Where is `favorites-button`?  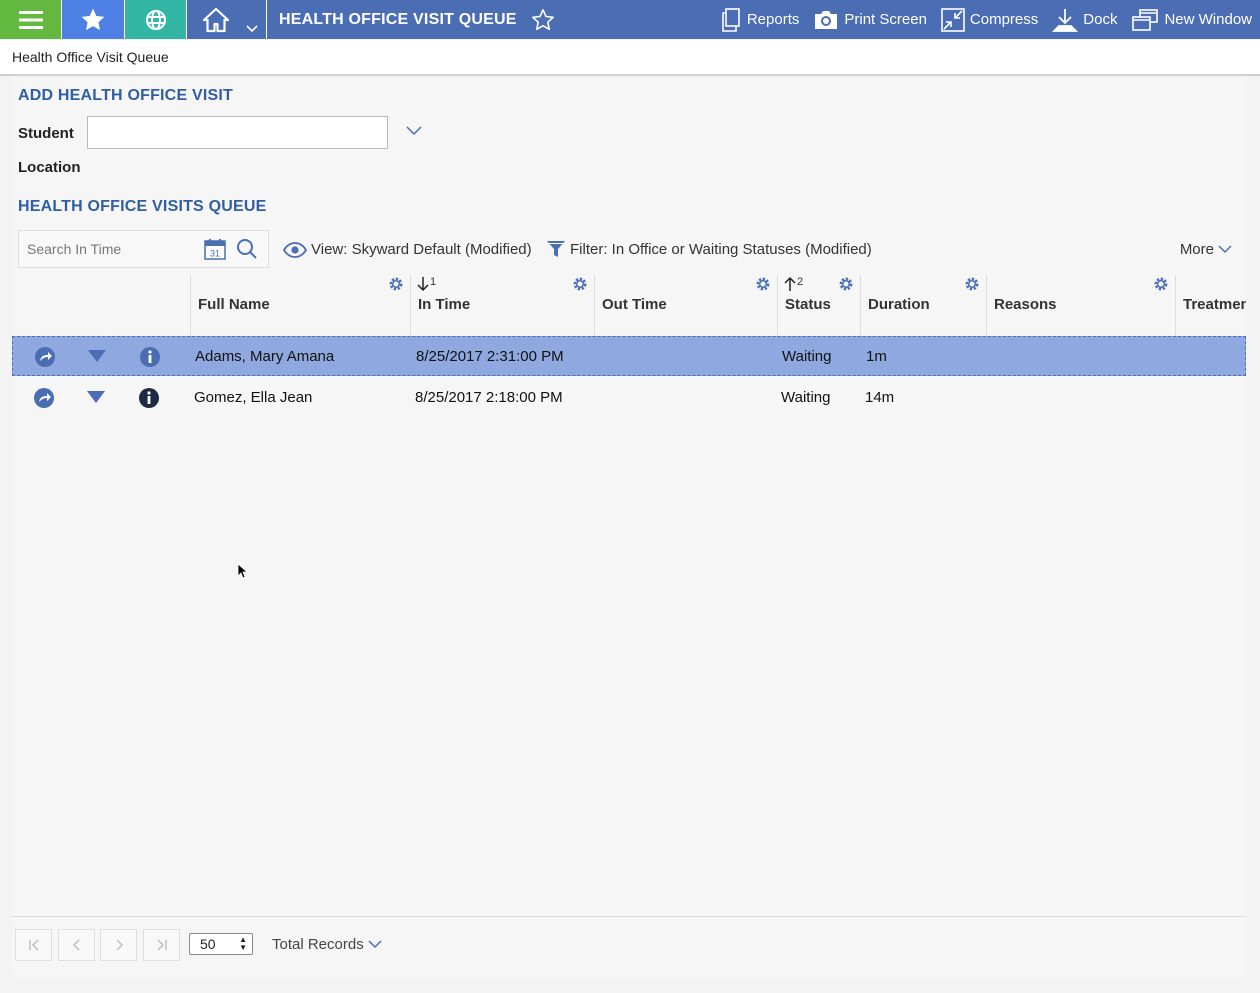 favorites-button is located at coordinates (92, 19).